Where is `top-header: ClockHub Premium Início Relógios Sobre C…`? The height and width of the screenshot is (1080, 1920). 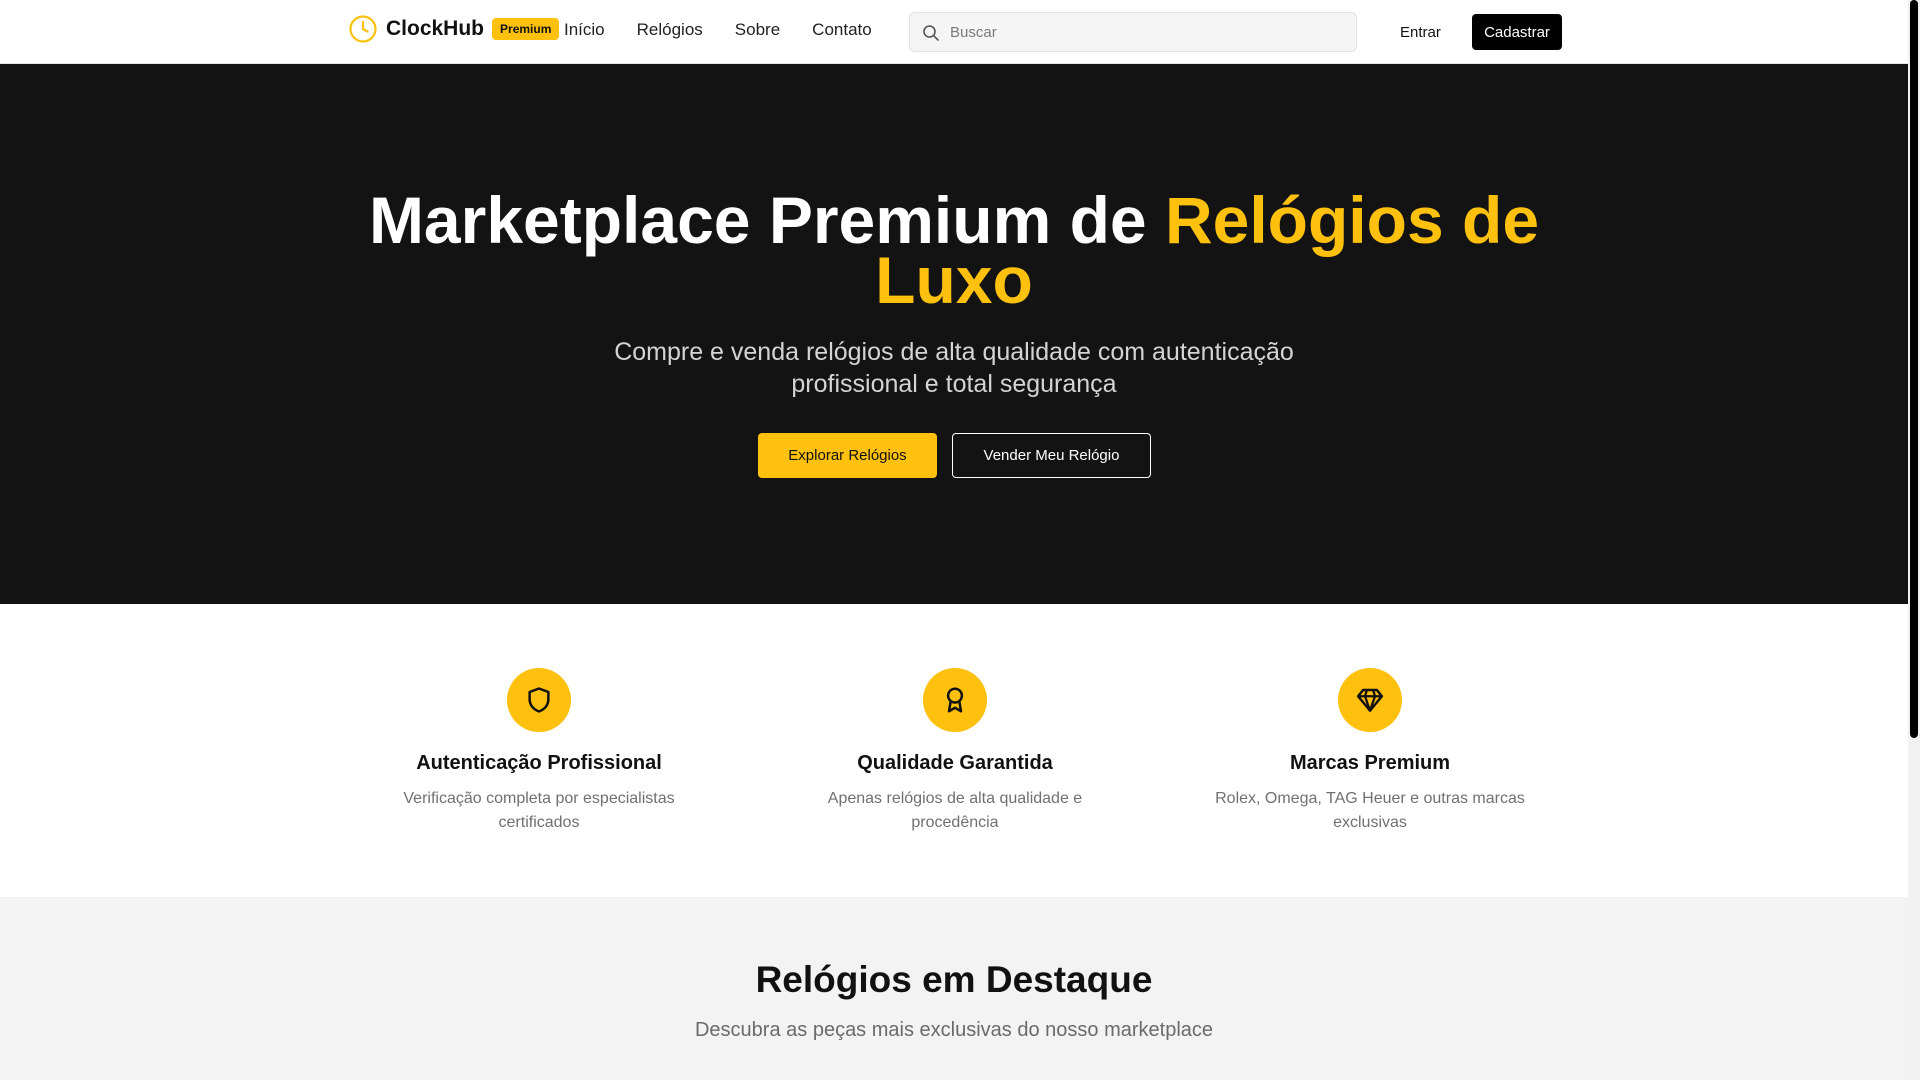 top-header: ClockHub Premium Início Relógios Sobre C… is located at coordinates (954, 32).